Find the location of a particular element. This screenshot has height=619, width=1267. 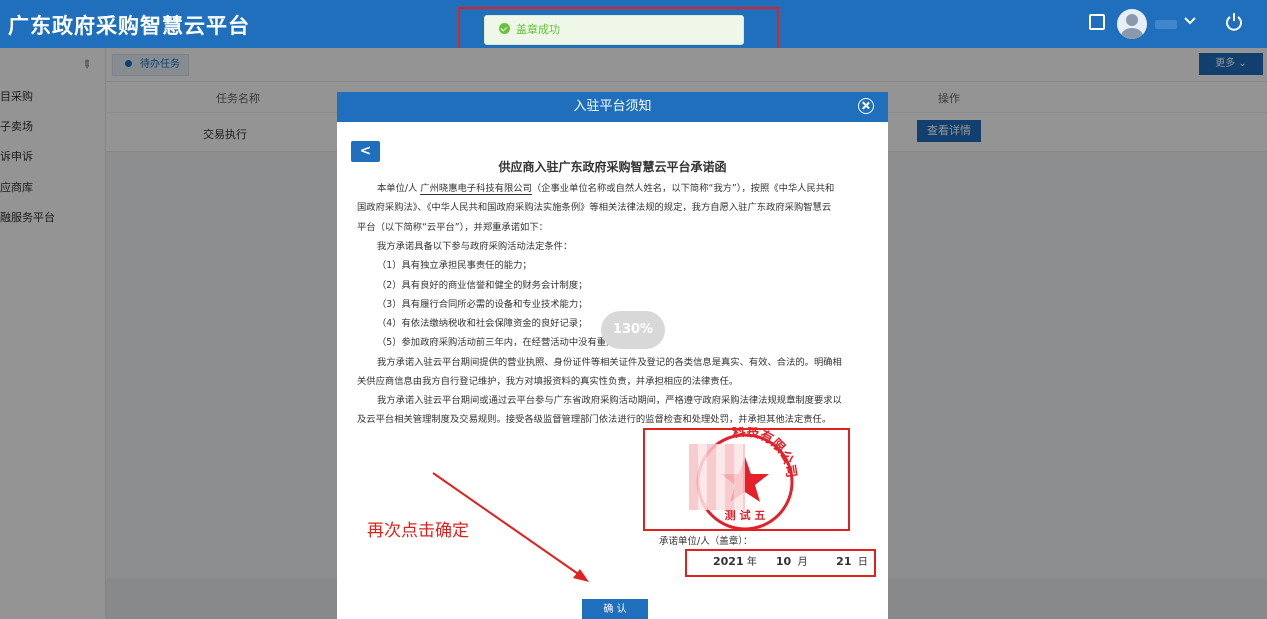

annotation-arrow is located at coordinates (510, 527).